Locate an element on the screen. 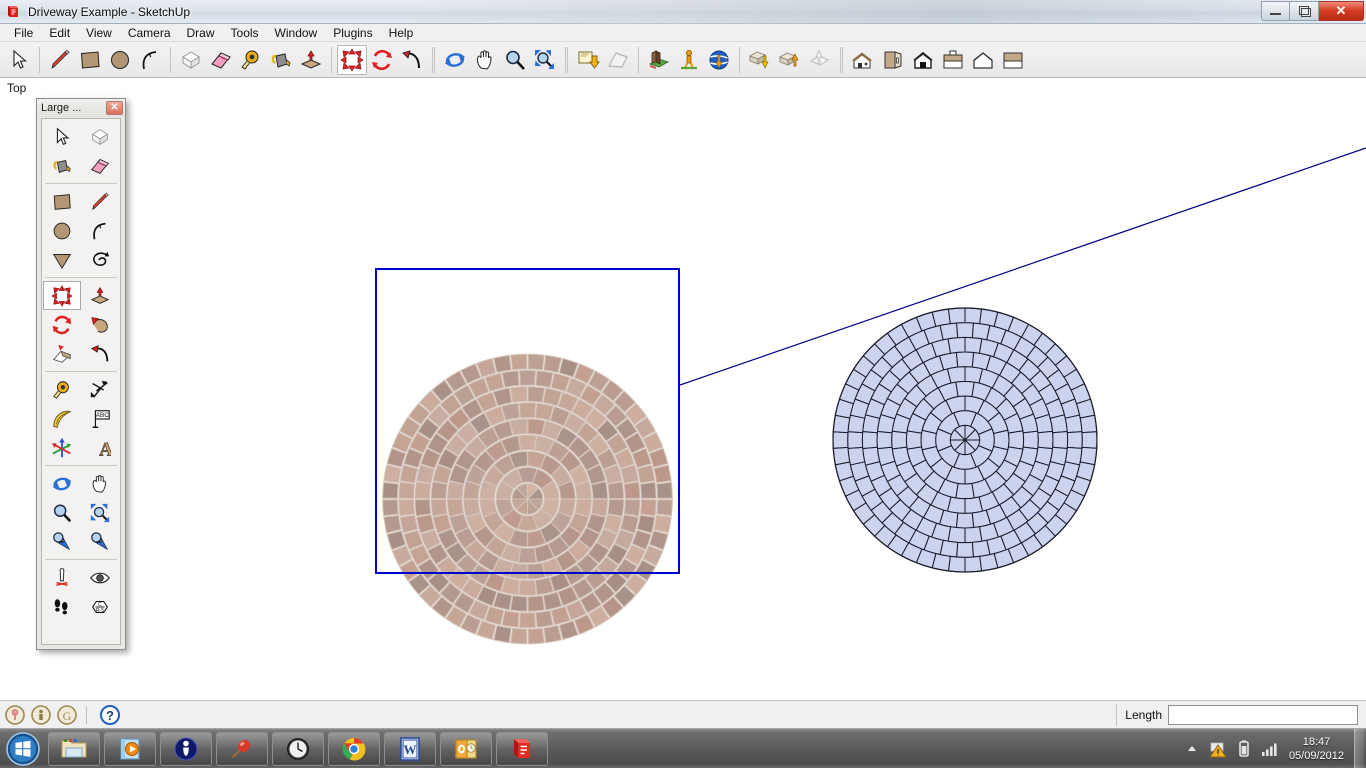 Image resolution: width=1366 pixels, height=768 pixels. line-tool-button is located at coordinates (60, 60).